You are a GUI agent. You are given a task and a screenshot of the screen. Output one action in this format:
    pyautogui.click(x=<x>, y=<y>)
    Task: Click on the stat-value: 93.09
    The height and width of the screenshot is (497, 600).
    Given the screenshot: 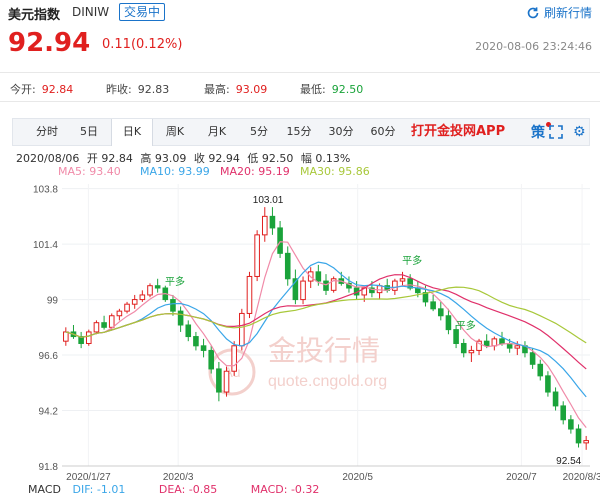 What is the action you would take?
    pyautogui.click(x=251, y=89)
    